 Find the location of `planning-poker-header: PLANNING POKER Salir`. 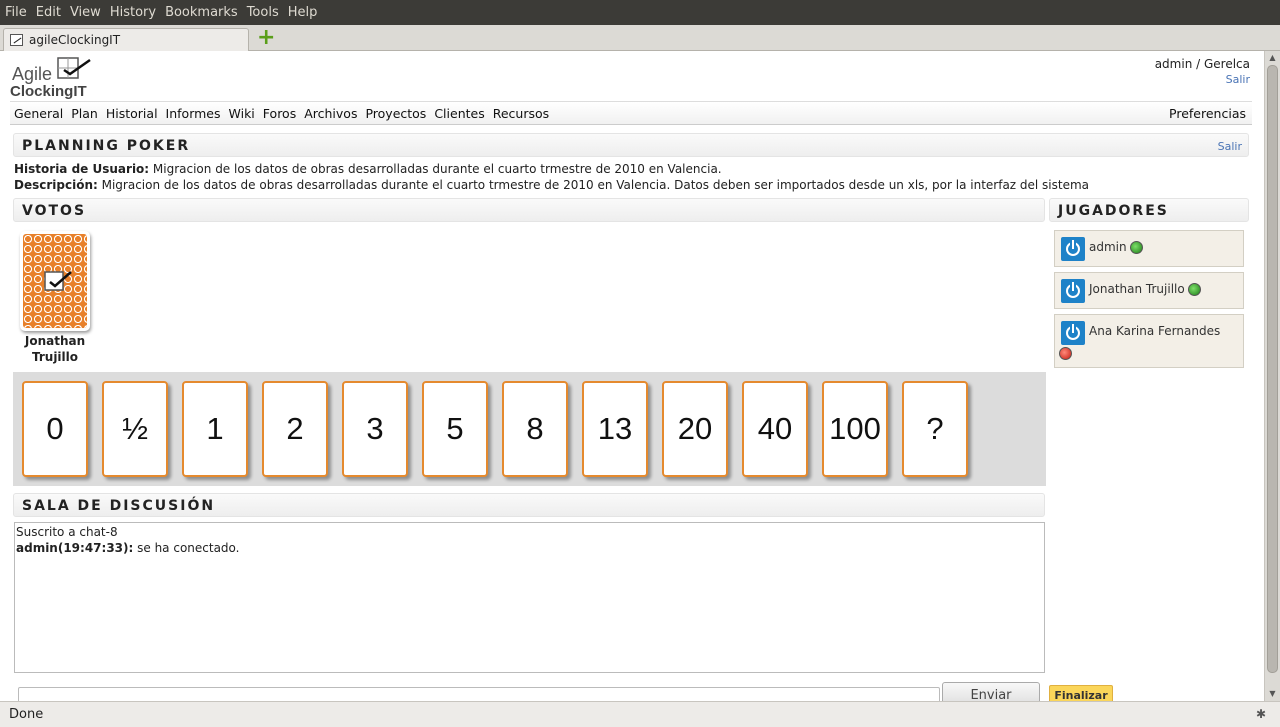

planning-poker-header: PLANNING POKER Salir is located at coordinates (631, 145).